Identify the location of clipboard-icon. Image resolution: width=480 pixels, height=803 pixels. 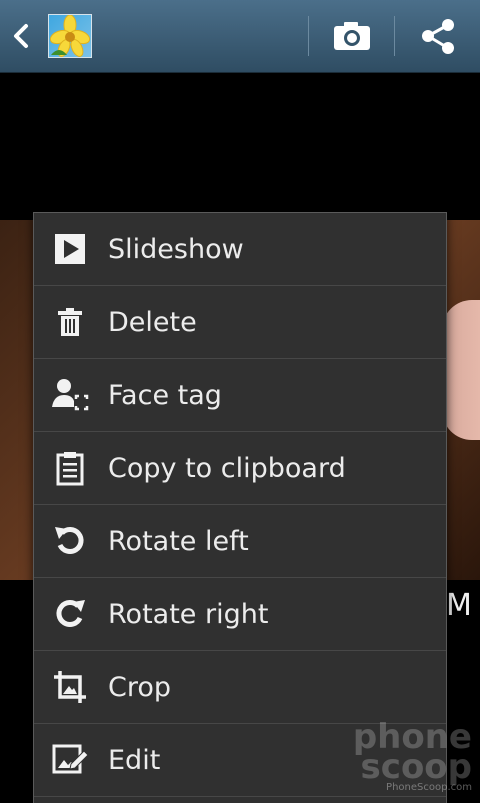
(70, 468).